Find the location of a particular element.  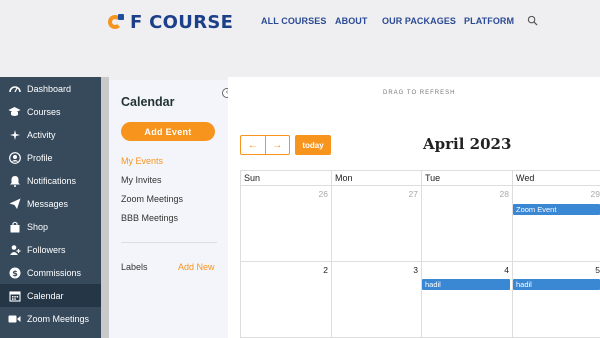

today-button: today is located at coordinates (313, 145).